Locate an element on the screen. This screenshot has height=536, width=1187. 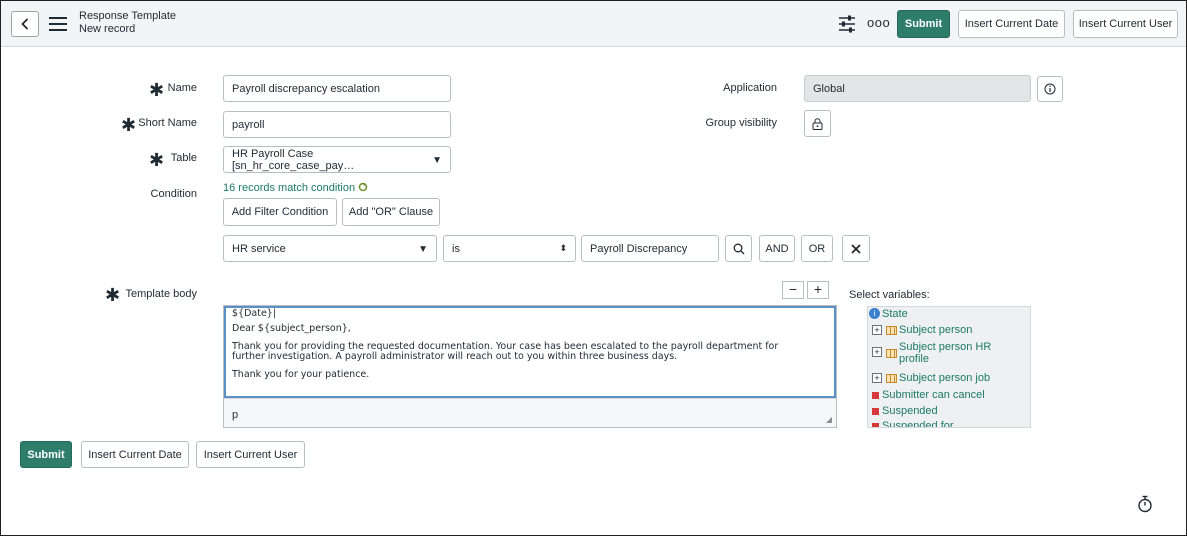
collapse-editor-button: − is located at coordinates (793, 290).